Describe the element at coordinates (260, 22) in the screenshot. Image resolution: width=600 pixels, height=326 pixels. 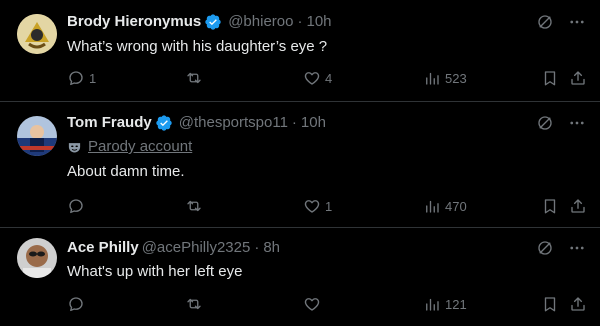
I see `author-handle: @bhieroo` at that location.